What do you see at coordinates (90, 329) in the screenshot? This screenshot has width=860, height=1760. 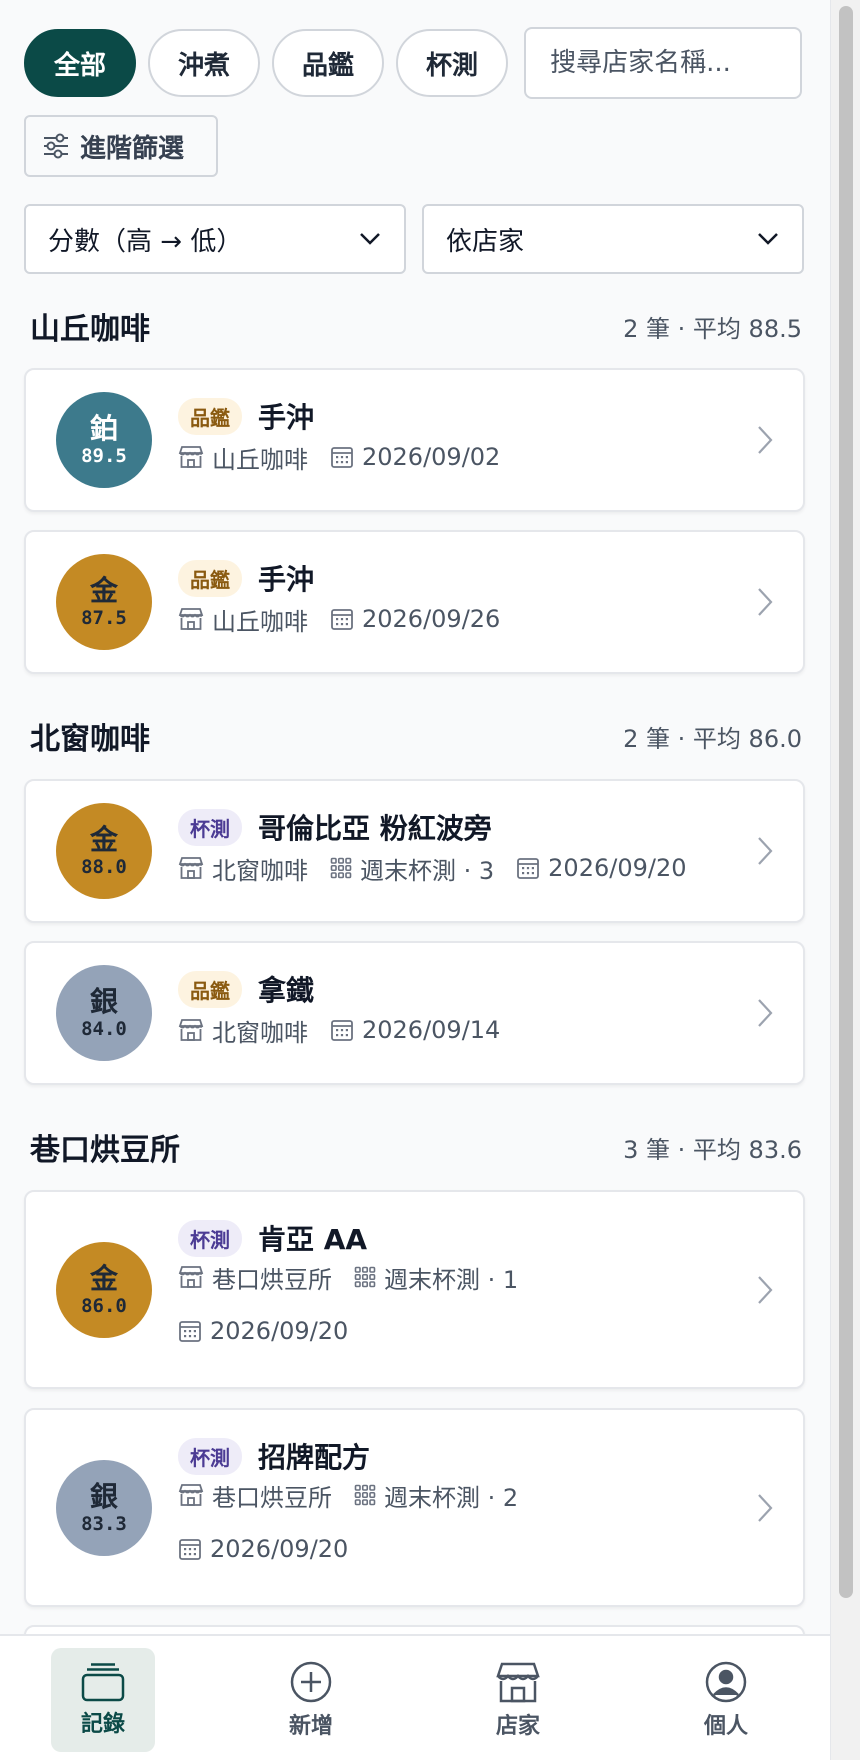 I see `group-name: 山丘咖啡` at bounding box center [90, 329].